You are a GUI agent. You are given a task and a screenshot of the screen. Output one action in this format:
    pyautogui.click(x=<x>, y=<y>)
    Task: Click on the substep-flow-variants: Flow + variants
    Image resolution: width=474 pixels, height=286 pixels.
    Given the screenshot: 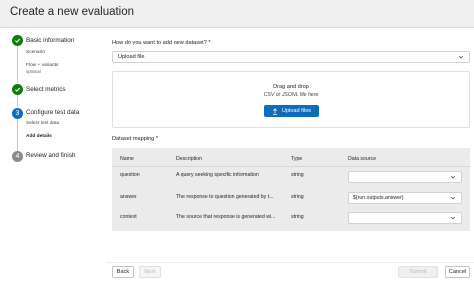 What is the action you would take?
    pyautogui.click(x=42, y=65)
    